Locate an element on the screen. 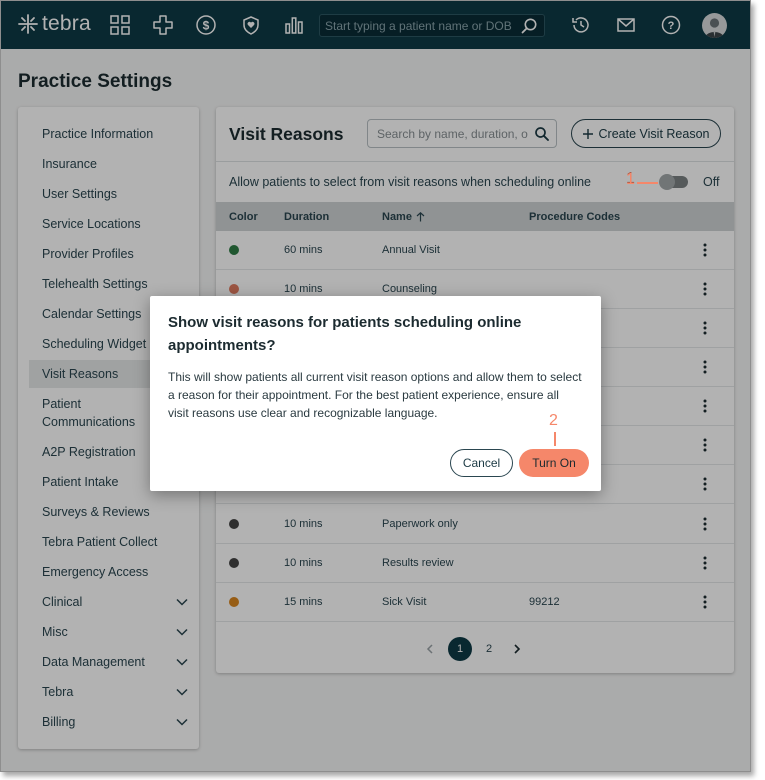  callout-step-2: 2 is located at coordinates (553, 421).